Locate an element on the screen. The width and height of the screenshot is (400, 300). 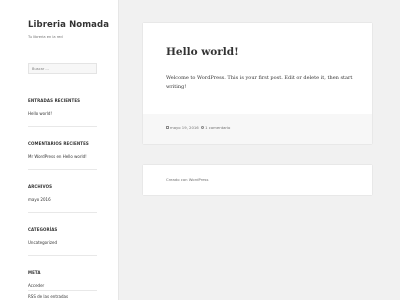
site-footer: Creado con WordPress is located at coordinates (257, 180).